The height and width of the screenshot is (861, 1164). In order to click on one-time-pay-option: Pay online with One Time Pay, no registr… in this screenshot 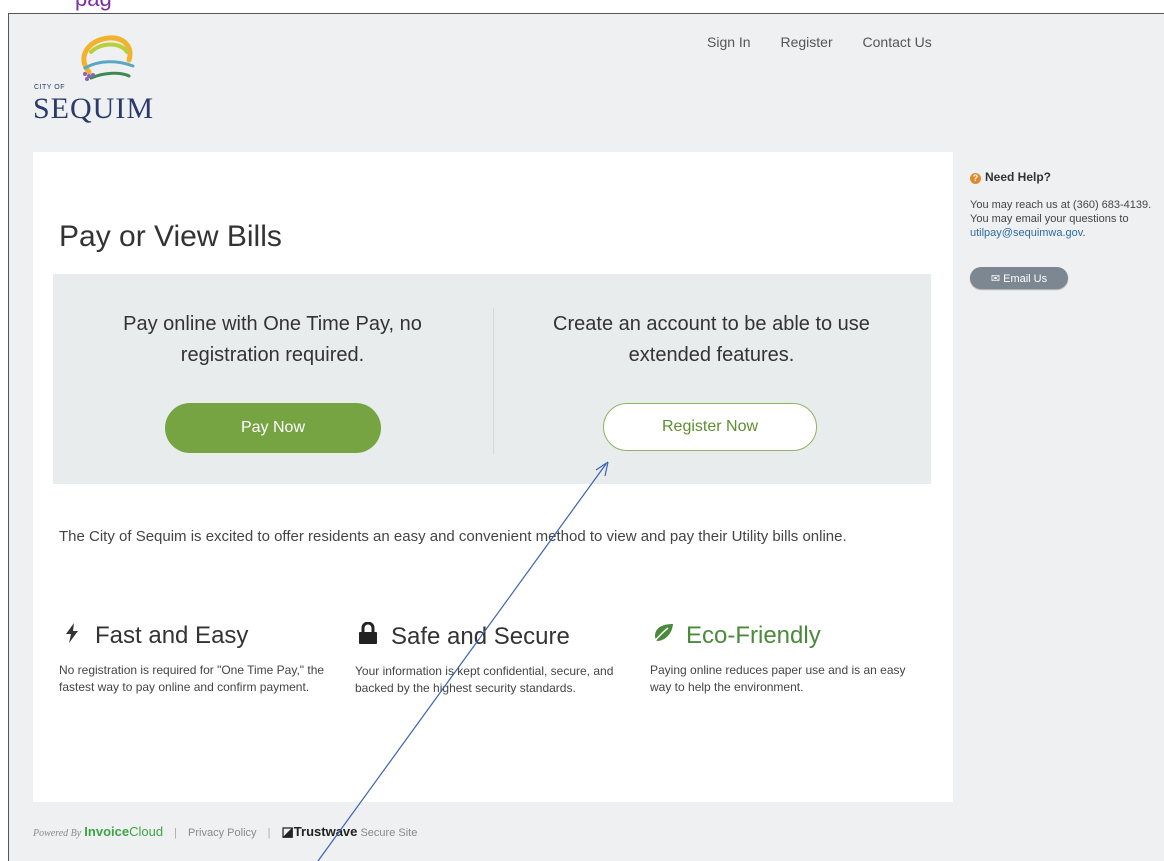, I will do `click(272, 379)`.